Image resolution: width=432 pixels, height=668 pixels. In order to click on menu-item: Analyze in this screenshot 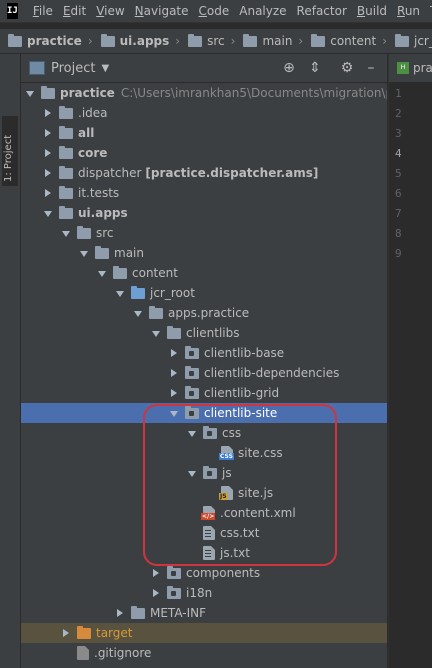, I will do `click(262, 11)`.